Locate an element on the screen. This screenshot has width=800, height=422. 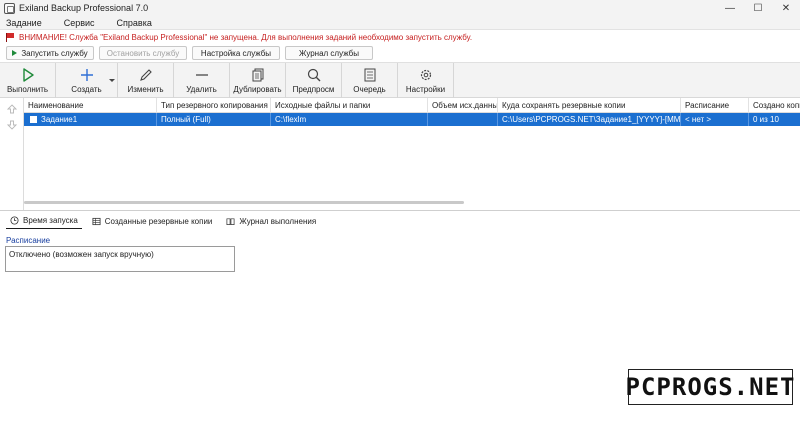
column-header-schedule: Расписание is located at coordinates (715, 105).